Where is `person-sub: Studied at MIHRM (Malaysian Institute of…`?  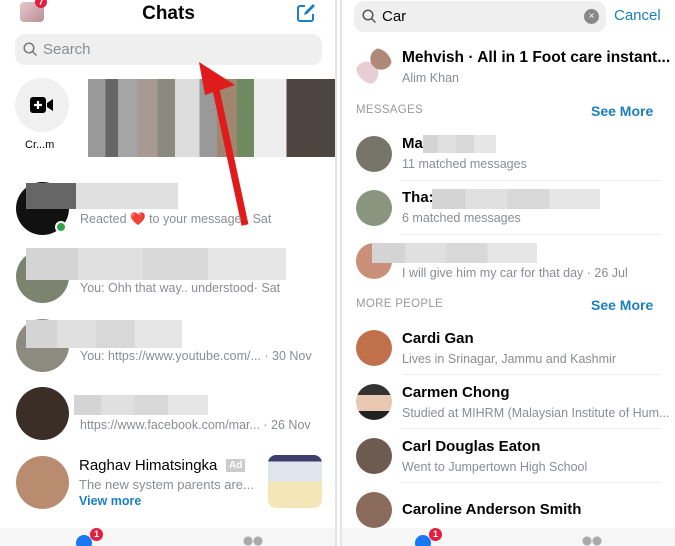
person-sub: Studied at MIHRM (Malaysian Institute of… is located at coordinates (536, 413).